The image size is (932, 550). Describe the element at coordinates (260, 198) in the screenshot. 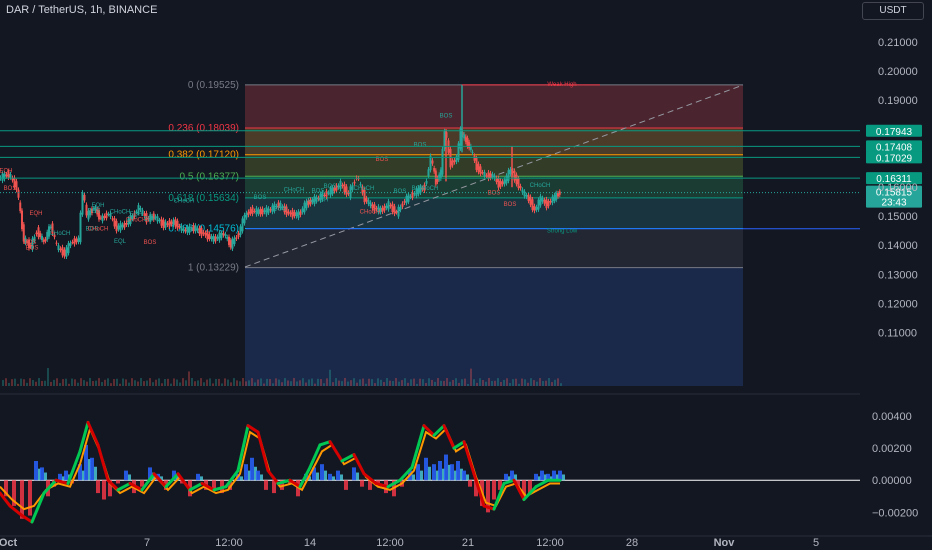

I see `structure-label: BOS` at that location.